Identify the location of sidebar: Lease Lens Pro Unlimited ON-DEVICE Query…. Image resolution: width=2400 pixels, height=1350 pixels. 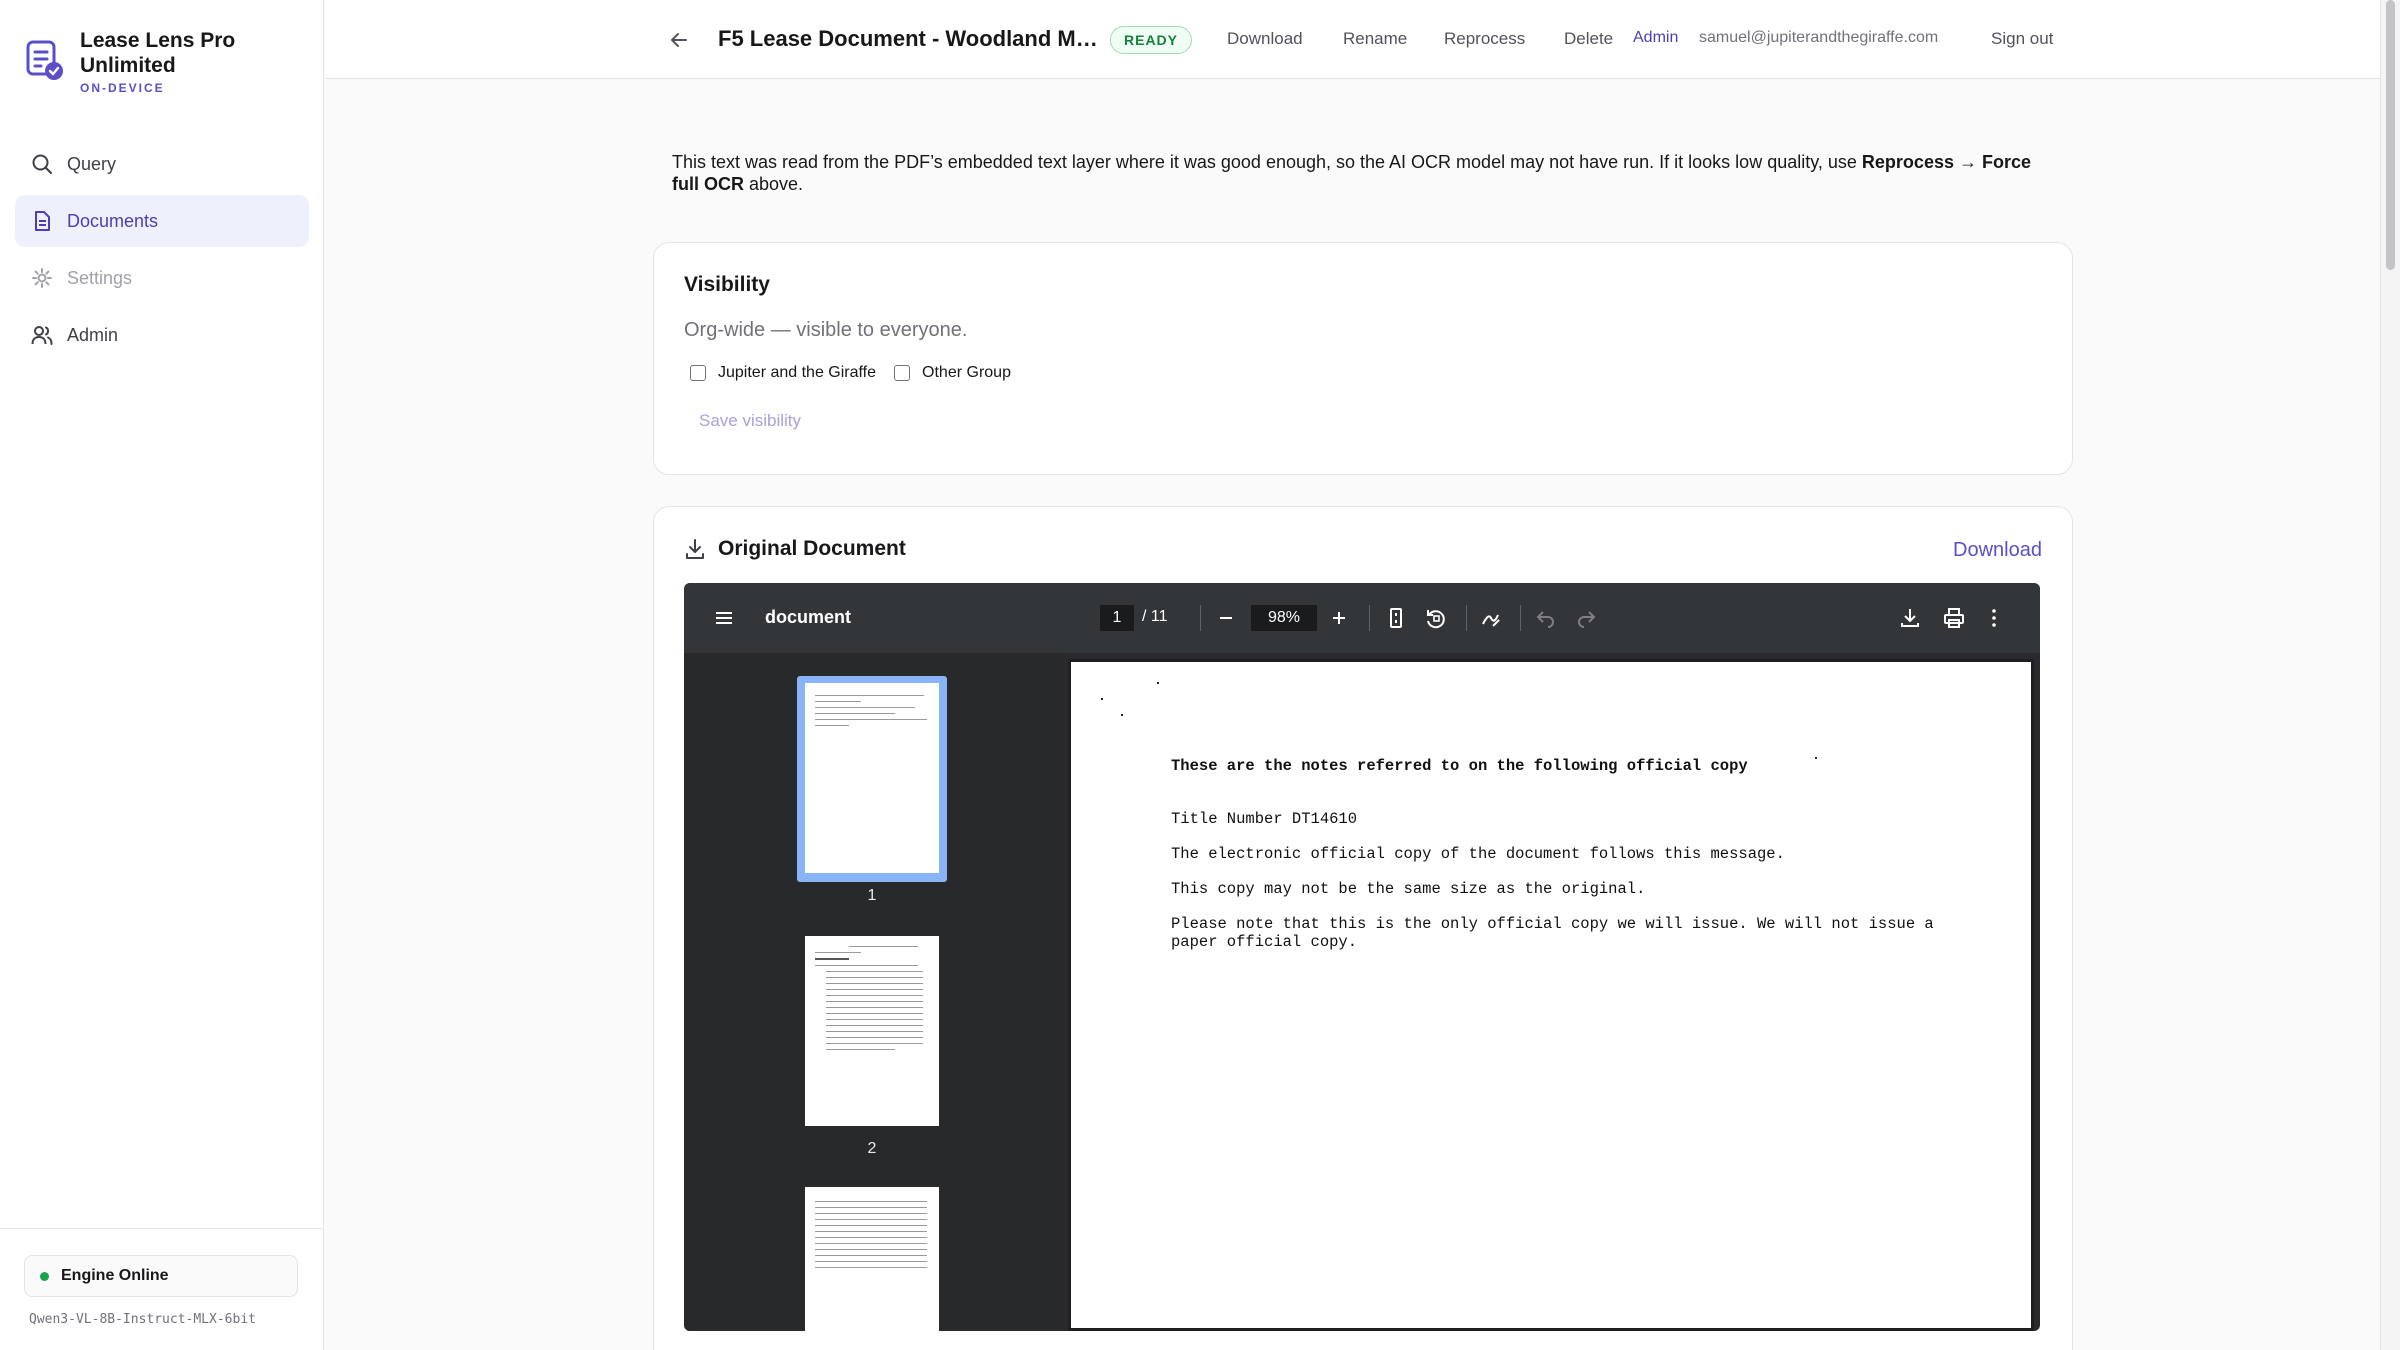
(162, 675).